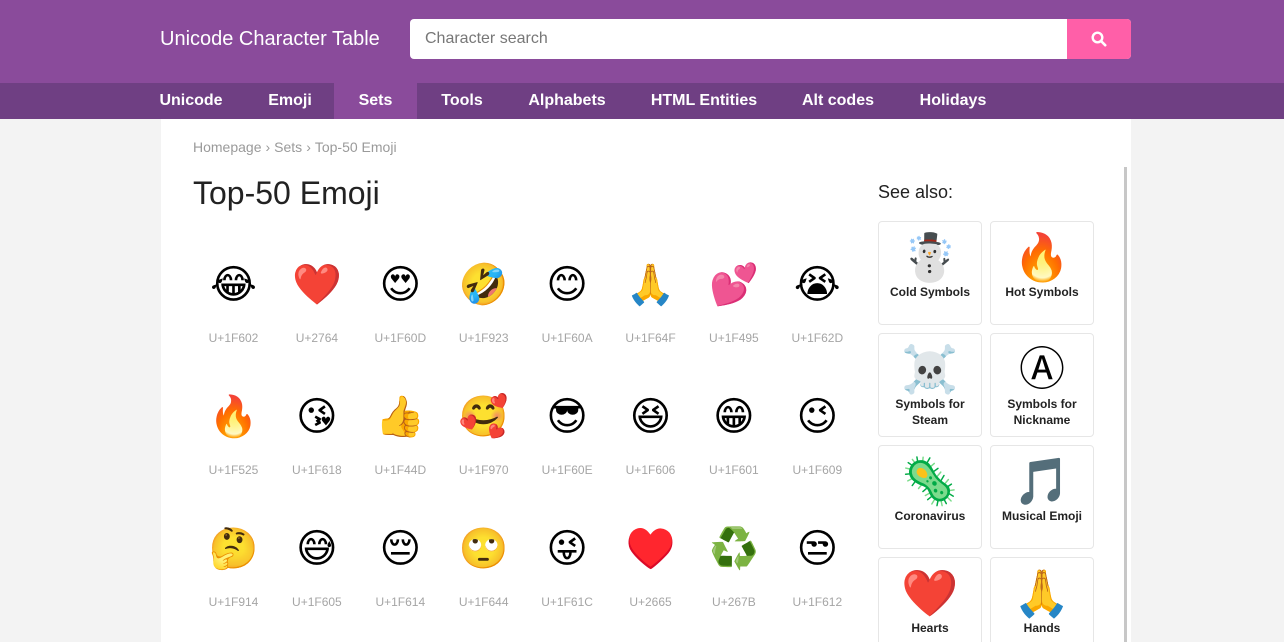  I want to click on see-also-icon: ❤️, so click(930, 593).